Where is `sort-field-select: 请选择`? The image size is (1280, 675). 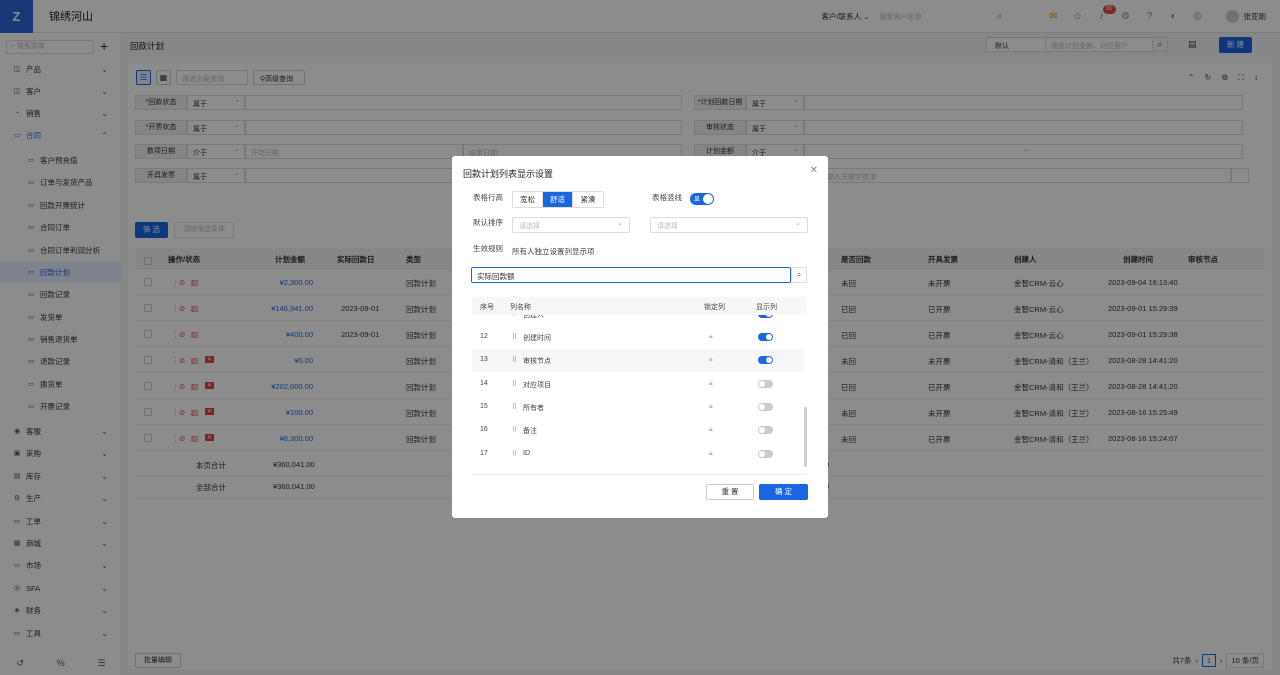
sort-field-select: 请选择 is located at coordinates (571, 225).